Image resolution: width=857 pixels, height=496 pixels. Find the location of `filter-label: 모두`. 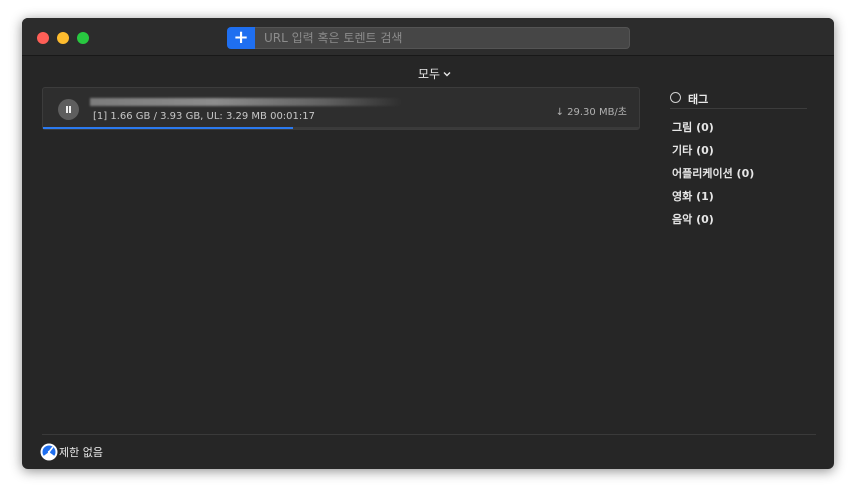

filter-label: 모두 is located at coordinates (429, 74).